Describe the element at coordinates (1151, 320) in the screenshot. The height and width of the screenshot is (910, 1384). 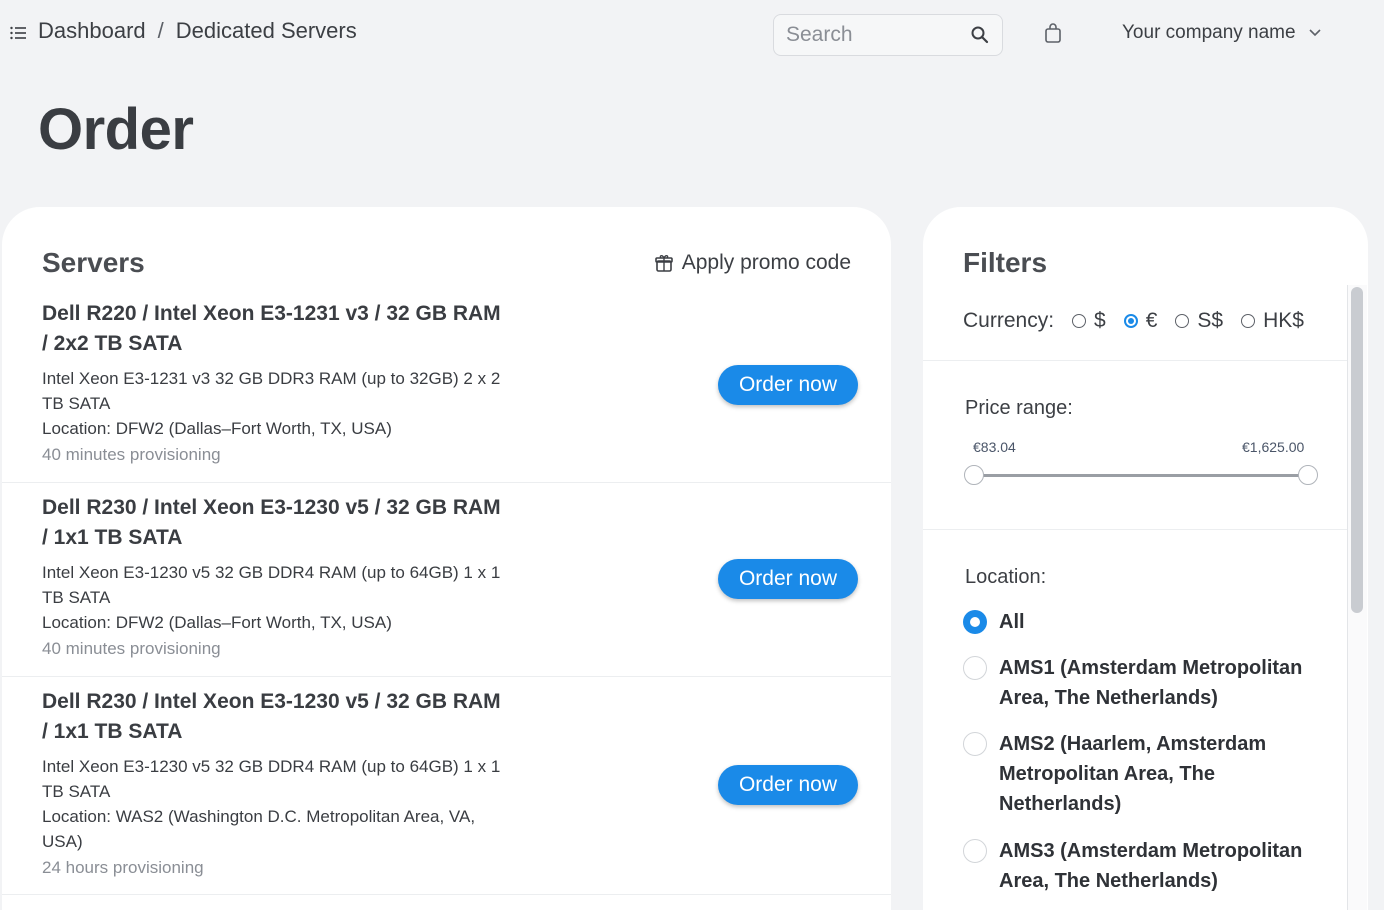
I see `currency-option-label: €` at that location.